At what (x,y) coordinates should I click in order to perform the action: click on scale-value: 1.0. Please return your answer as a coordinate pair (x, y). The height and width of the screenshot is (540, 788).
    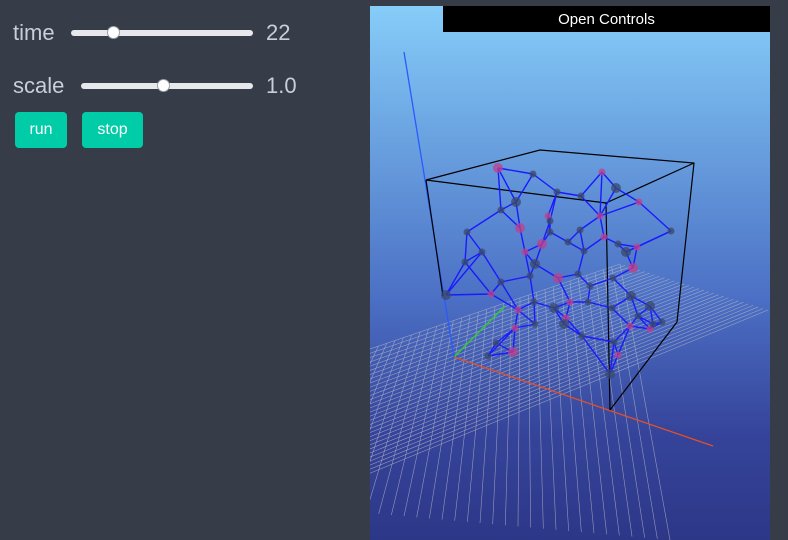
    Looking at the image, I should click on (281, 85).